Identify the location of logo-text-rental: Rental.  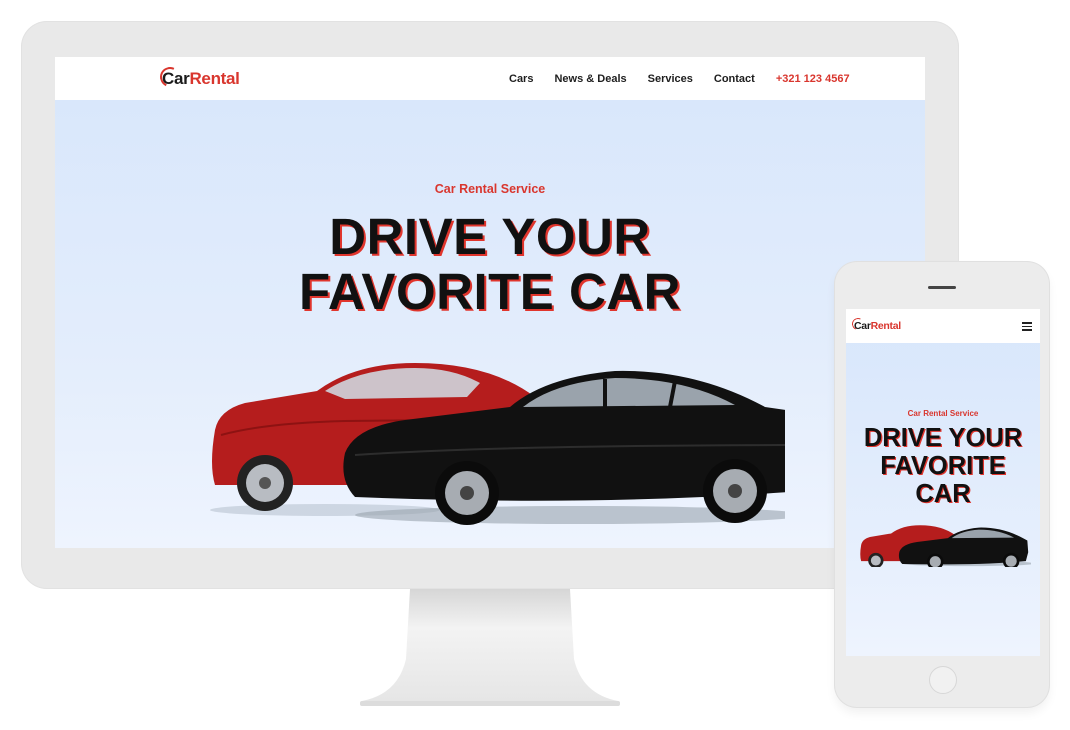
(214, 78).